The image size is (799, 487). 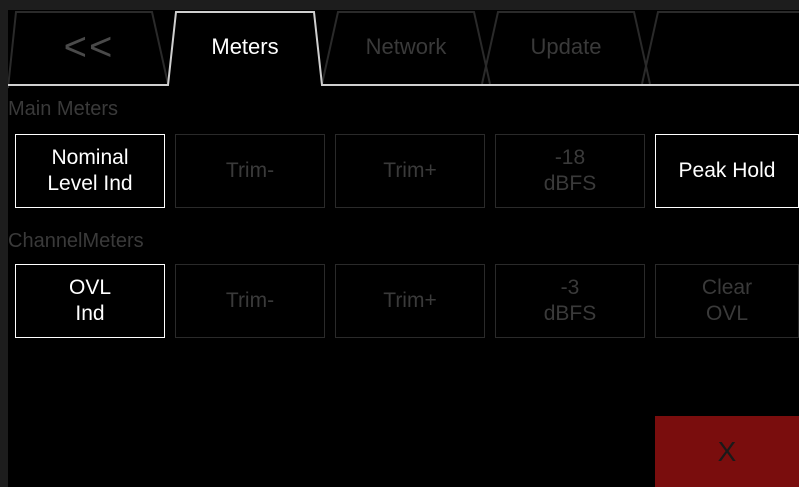 I want to click on channel-dbfs-button: -3 dBFS, so click(x=570, y=301).